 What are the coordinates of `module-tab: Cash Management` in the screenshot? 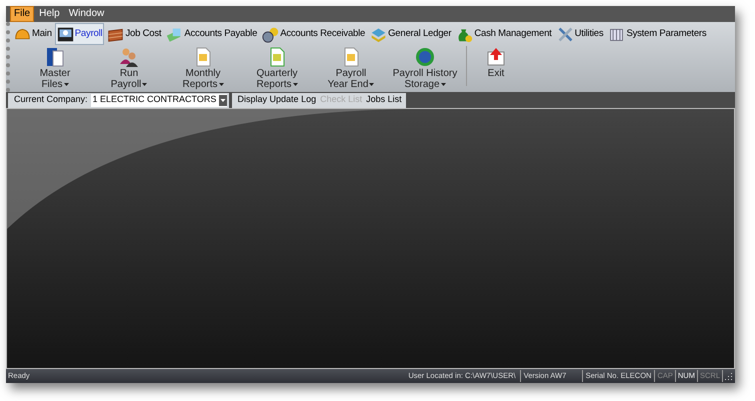 It's located at (504, 34).